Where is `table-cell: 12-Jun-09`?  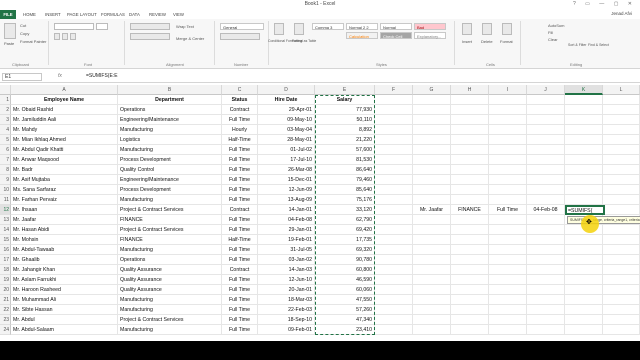
table-cell: 12-Jun-09 is located at coordinates (286, 190).